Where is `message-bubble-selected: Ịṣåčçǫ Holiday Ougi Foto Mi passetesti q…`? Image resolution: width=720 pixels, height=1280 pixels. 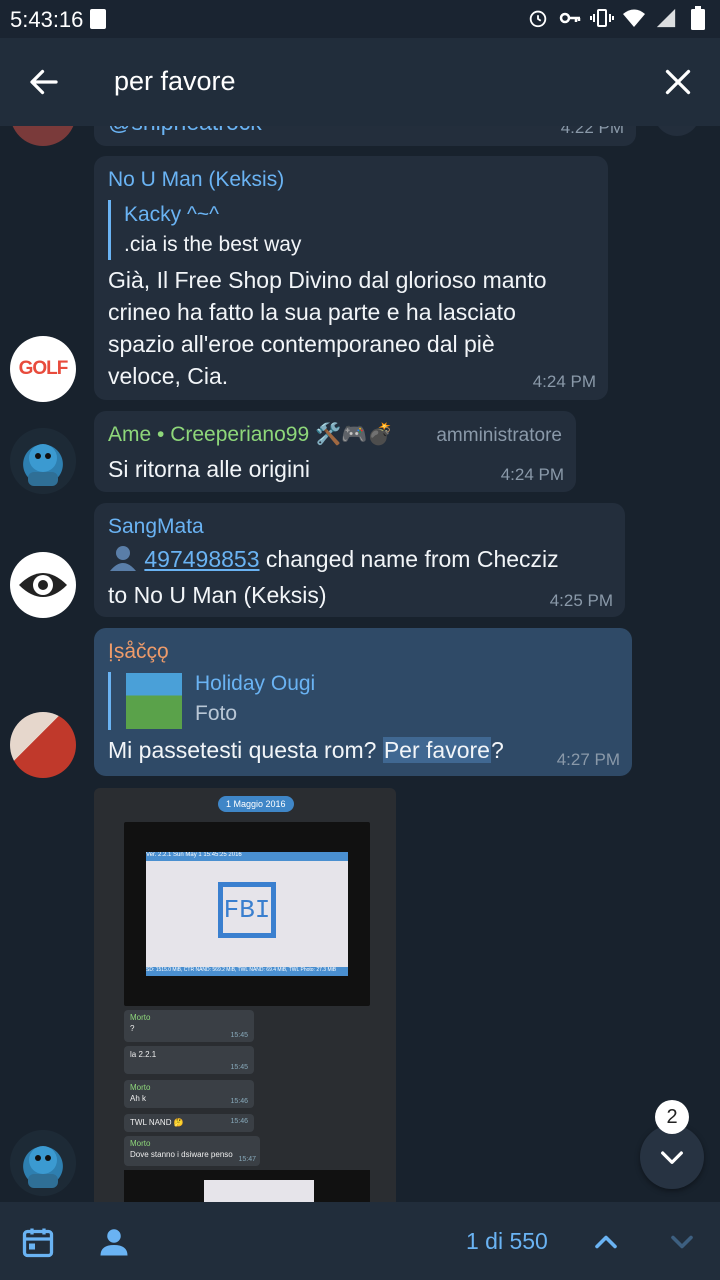
message-bubble-selected: Ịṣåčçǫ Holiday Ougi Foto Mi passetesti q… is located at coordinates (363, 702).